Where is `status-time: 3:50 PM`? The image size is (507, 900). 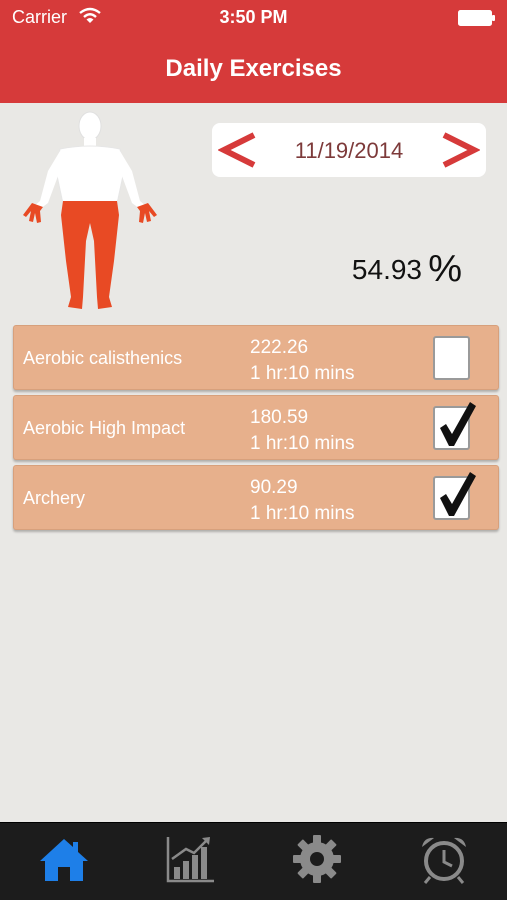
status-time: 3:50 PM is located at coordinates (253, 17).